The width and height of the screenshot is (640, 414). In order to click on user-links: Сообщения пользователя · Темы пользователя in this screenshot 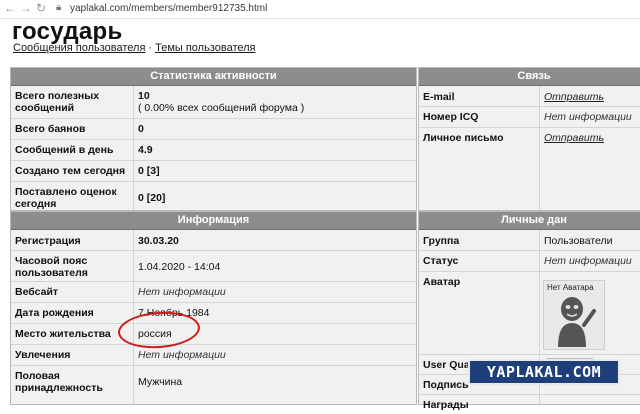, I will do `click(134, 48)`.